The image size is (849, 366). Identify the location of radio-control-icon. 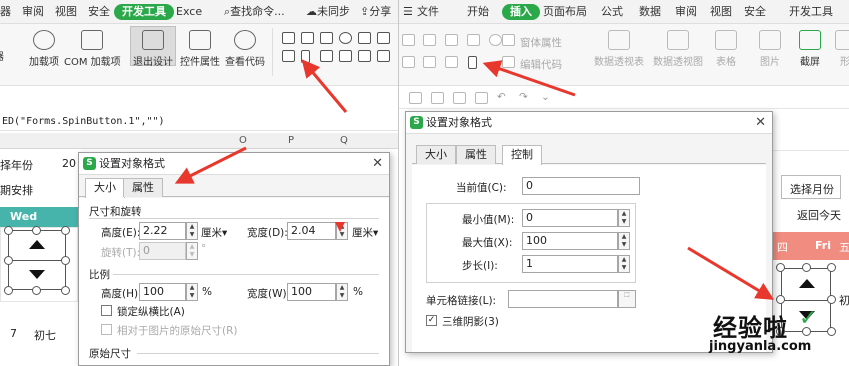
(345, 38).